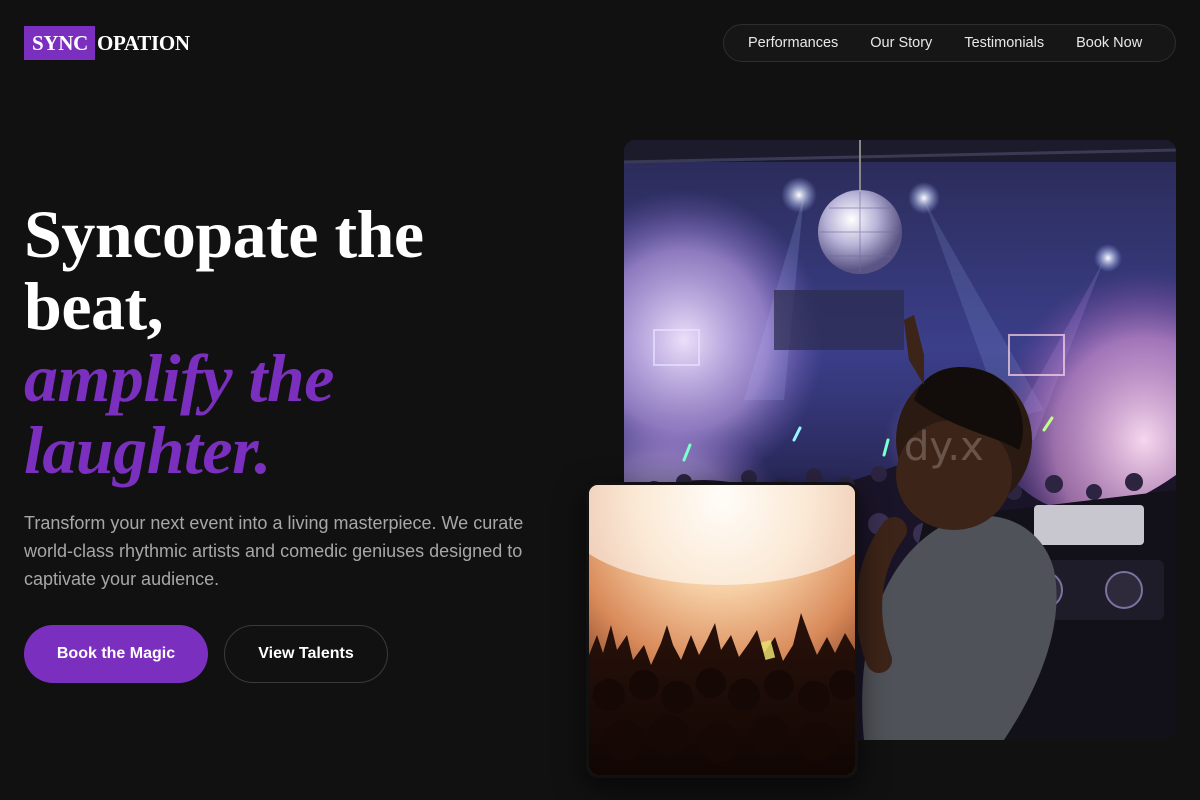 Image resolution: width=1200 pixels, height=800 pixels. I want to click on headline-line-1: Syncopate the, so click(224, 234).